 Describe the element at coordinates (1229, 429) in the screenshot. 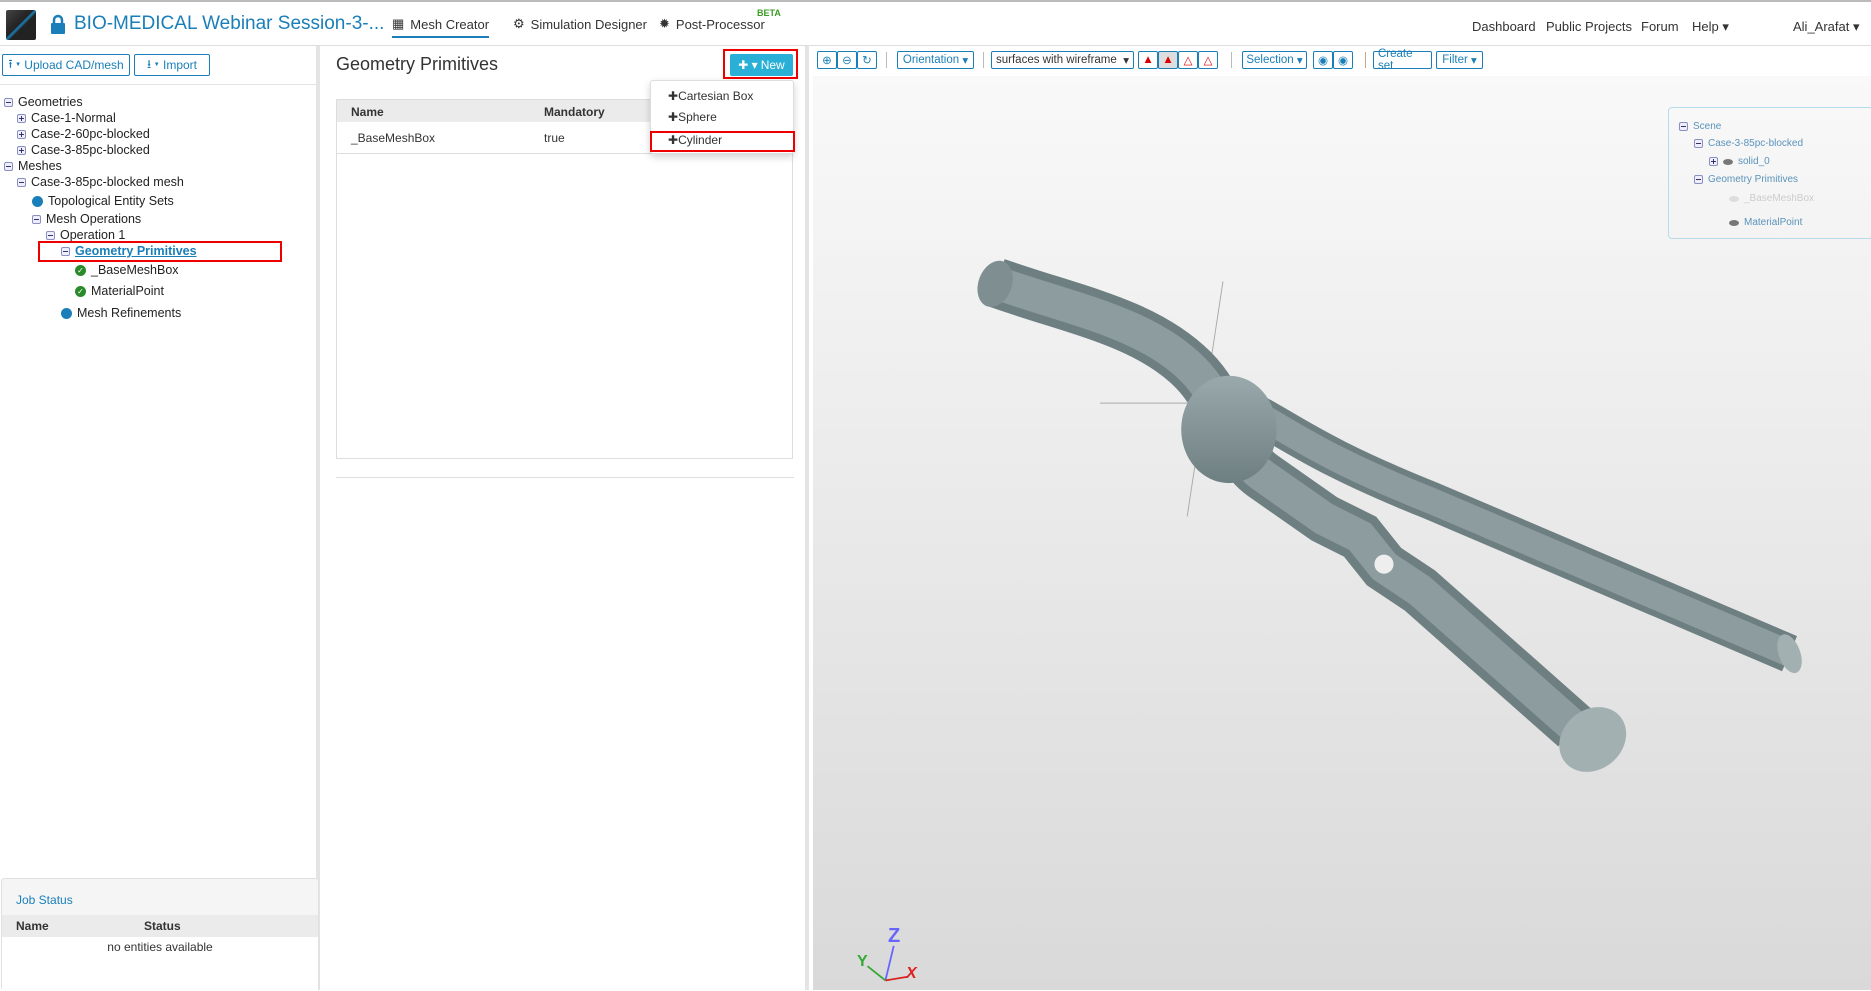

I see `vessel-bulge` at that location.